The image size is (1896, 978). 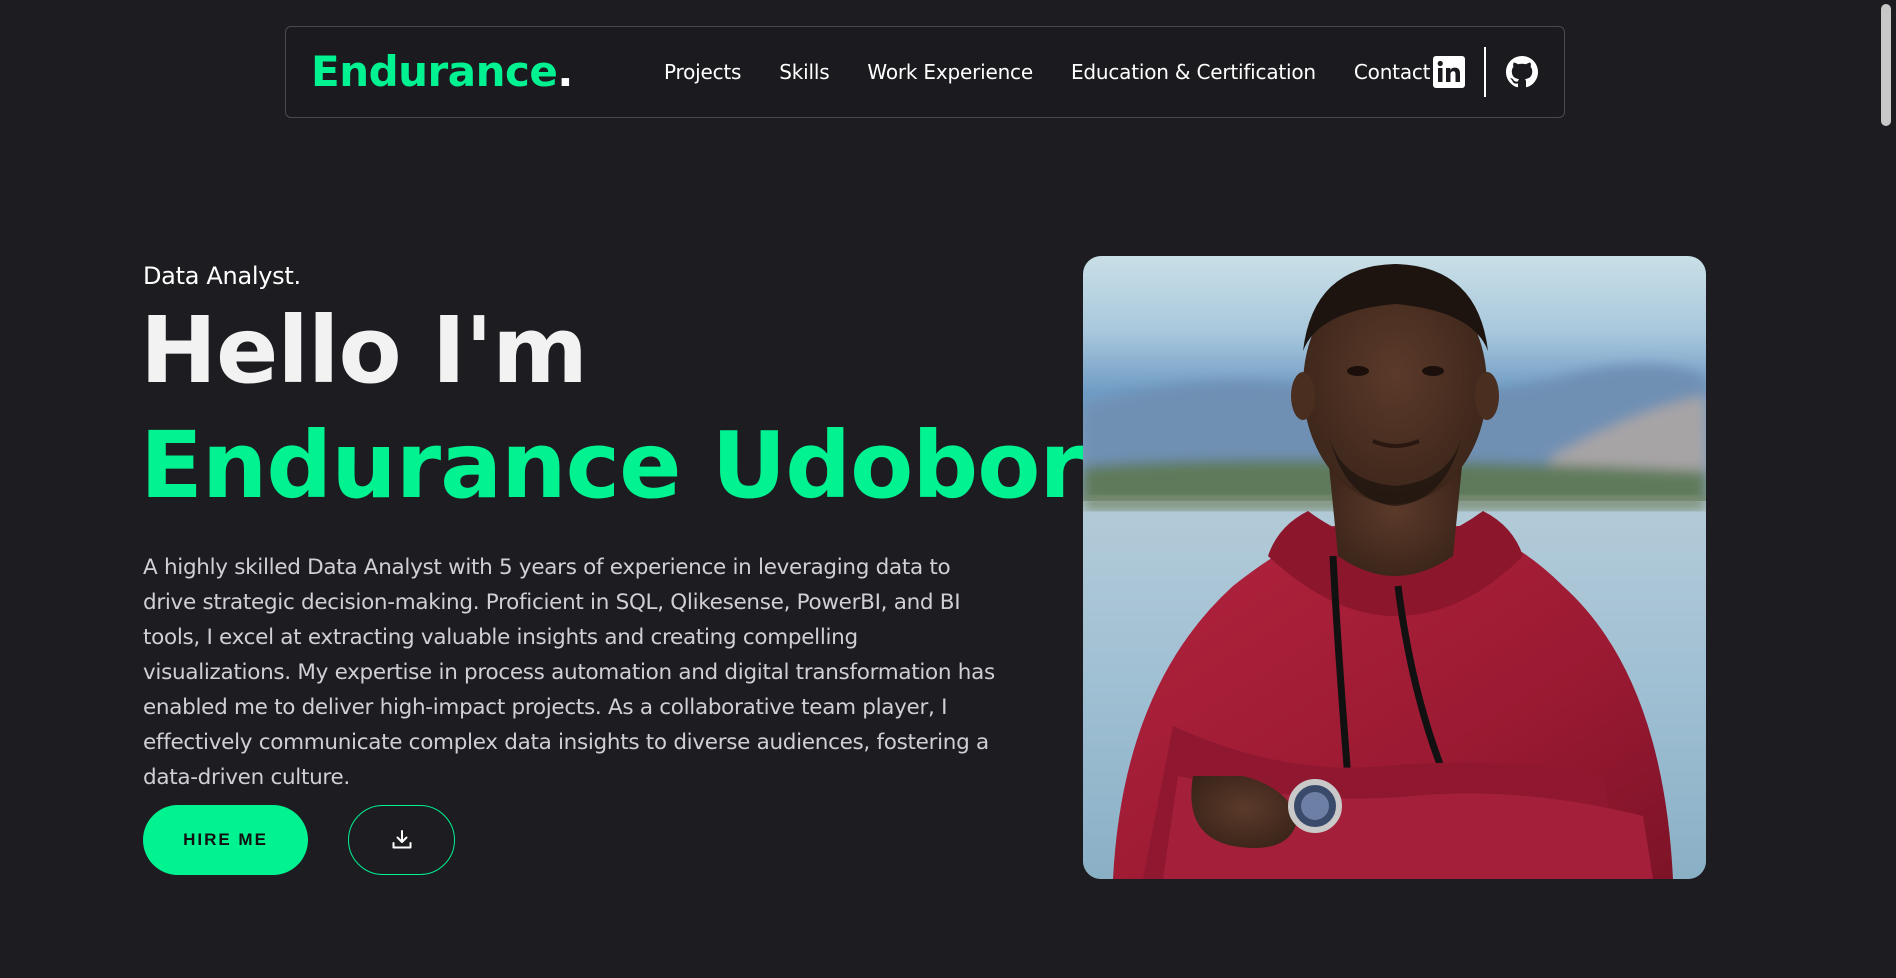 What do you see at coordinates (225, 840) in the screenshot?
I see `hire-me-button: HIRE ME` at bounding box center [225, 840].